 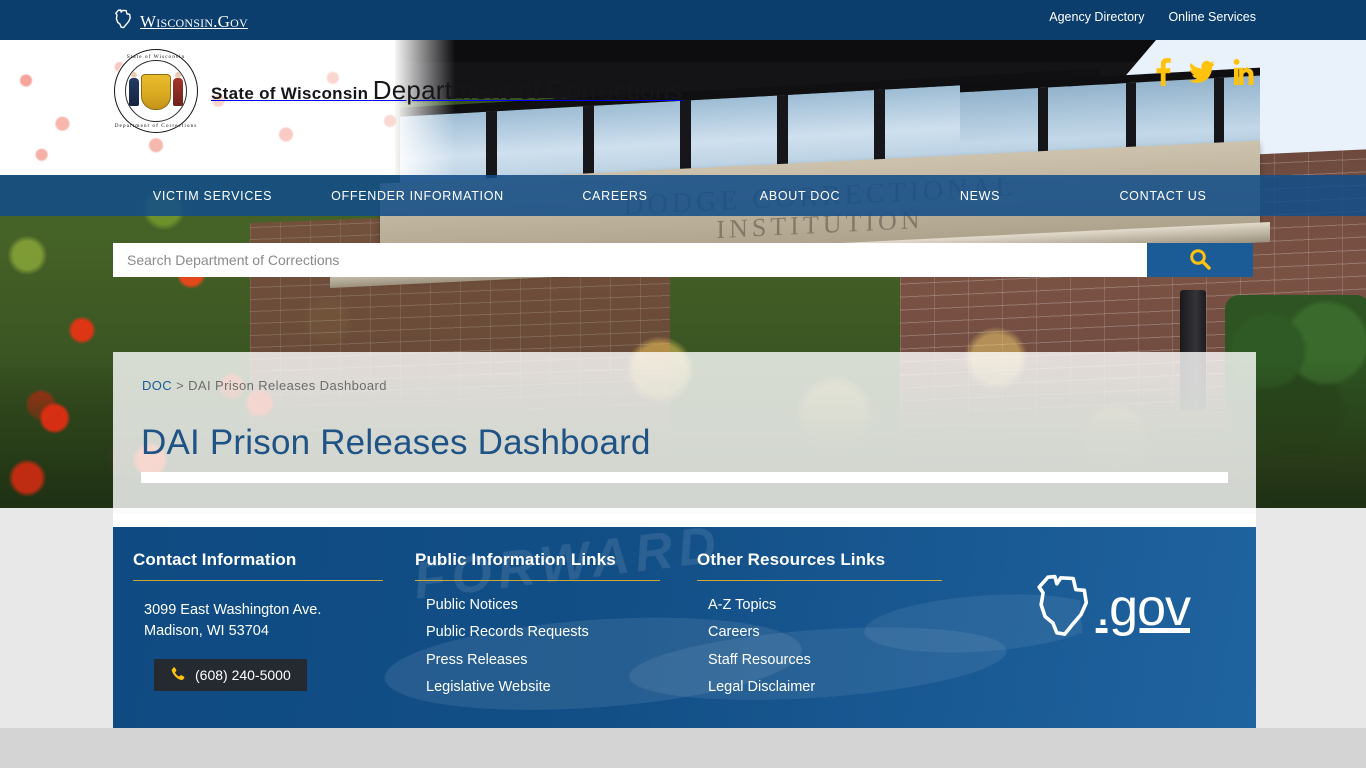 I want to click on footer-heading-other-resources: Other Resources Links, so click(x=819, y=564).